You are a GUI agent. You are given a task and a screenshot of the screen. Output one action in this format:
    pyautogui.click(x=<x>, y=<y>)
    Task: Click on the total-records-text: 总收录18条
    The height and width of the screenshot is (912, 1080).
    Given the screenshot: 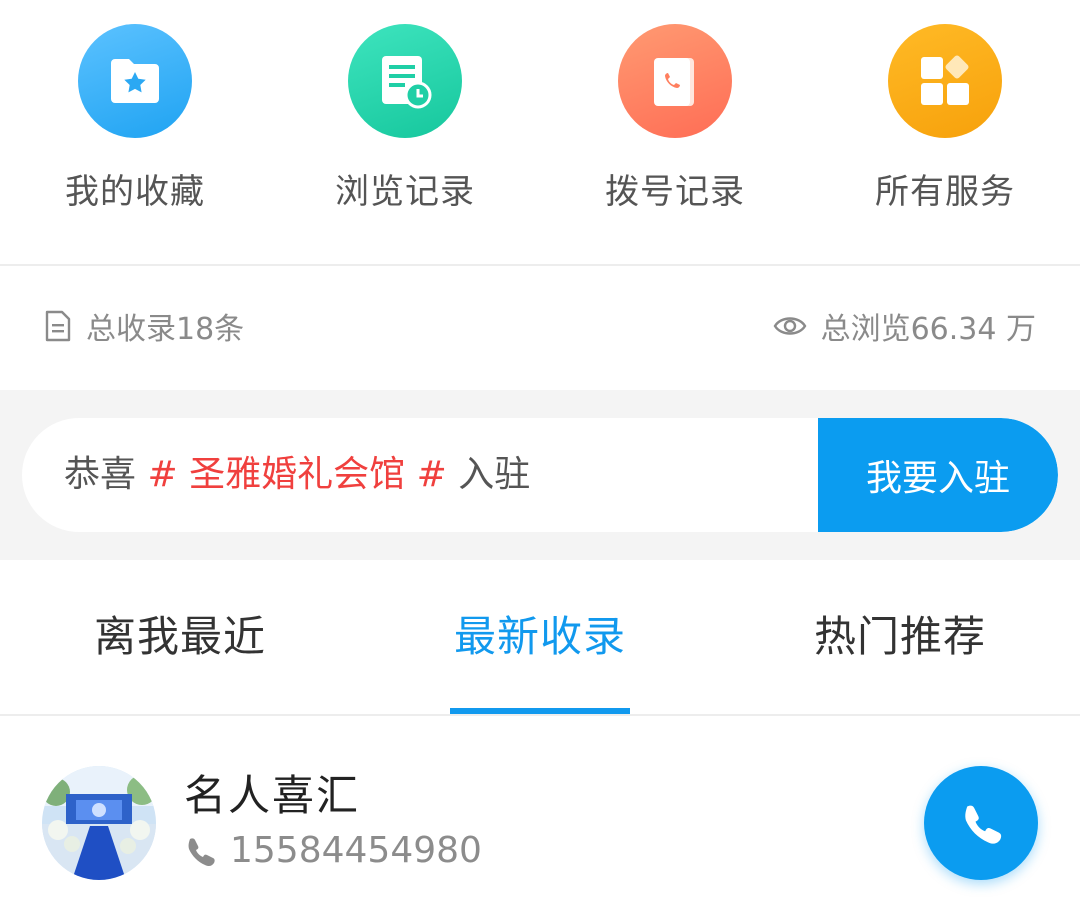 What is the action you would take?
    pyautogui.click(x=165, y=329)
    